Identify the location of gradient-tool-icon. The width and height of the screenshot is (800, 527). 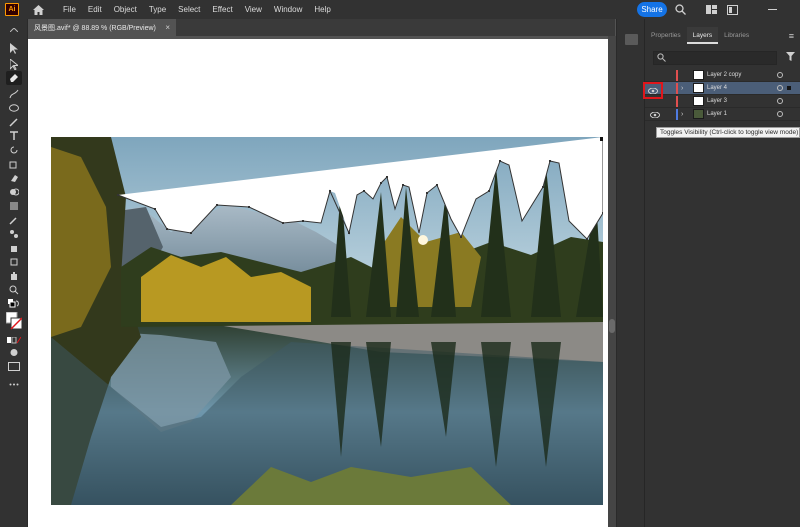
(14, 206).